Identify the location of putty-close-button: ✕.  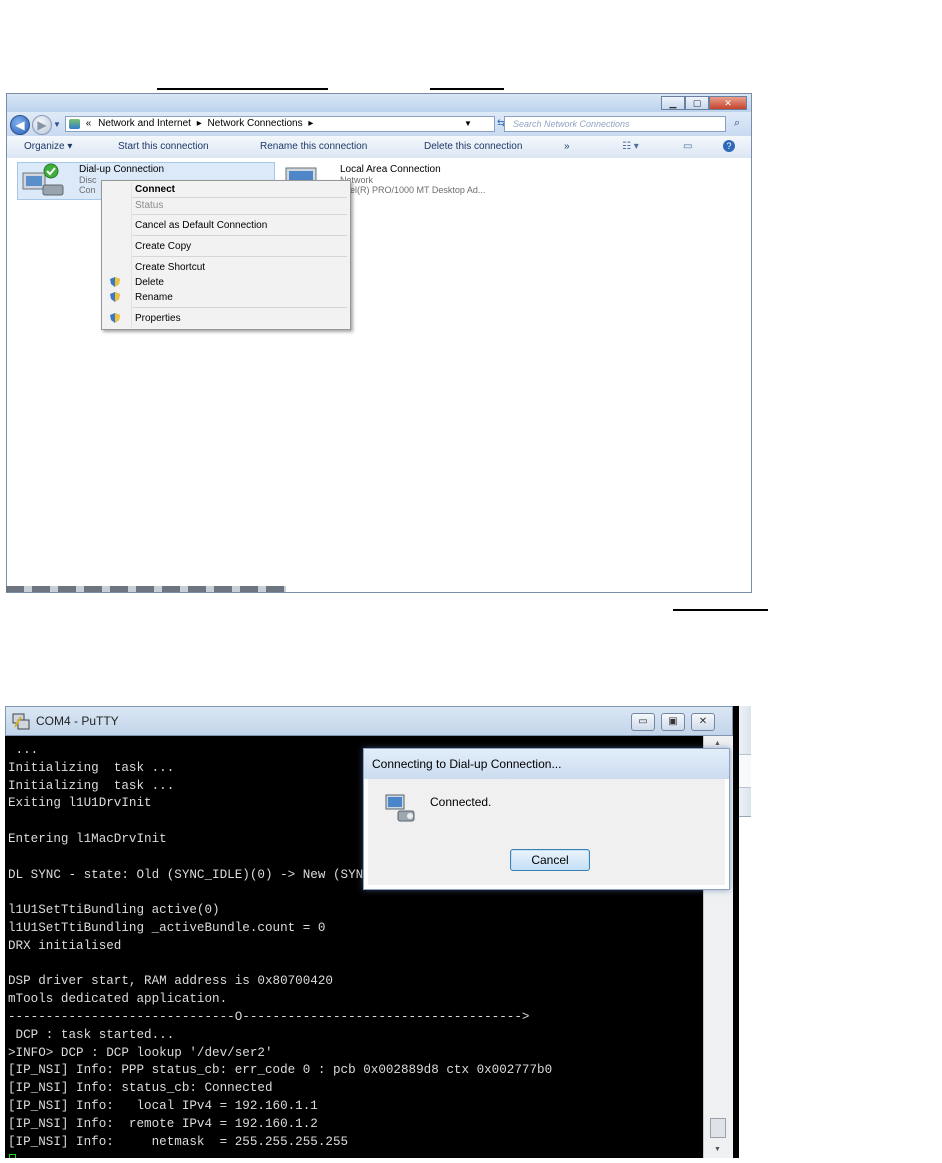
(703, 722).